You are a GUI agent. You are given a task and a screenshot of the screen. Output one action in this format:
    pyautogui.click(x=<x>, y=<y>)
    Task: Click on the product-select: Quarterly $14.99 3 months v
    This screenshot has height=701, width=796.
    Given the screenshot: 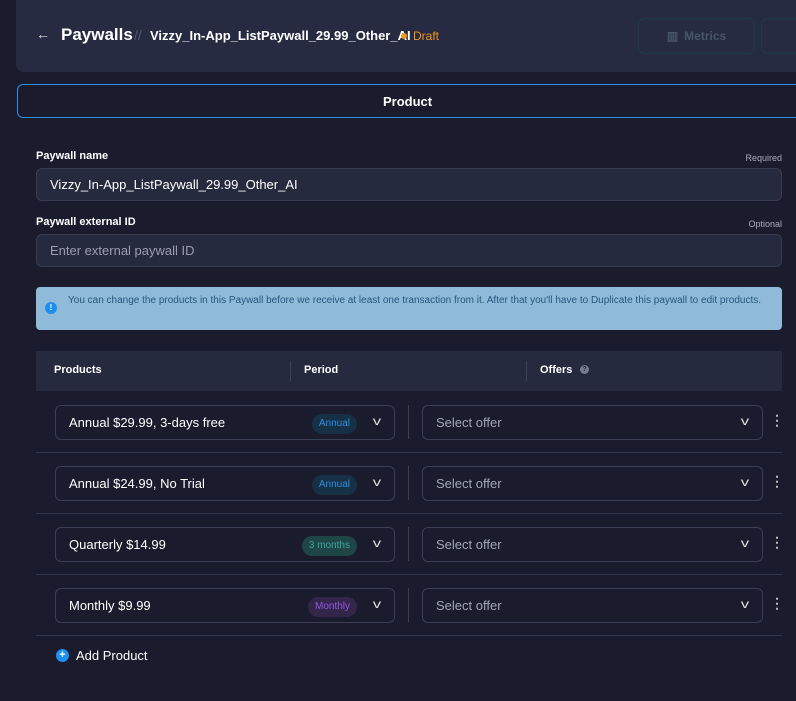 What is the action you would take?
    pyautogui.click(x=225, y=544)
    